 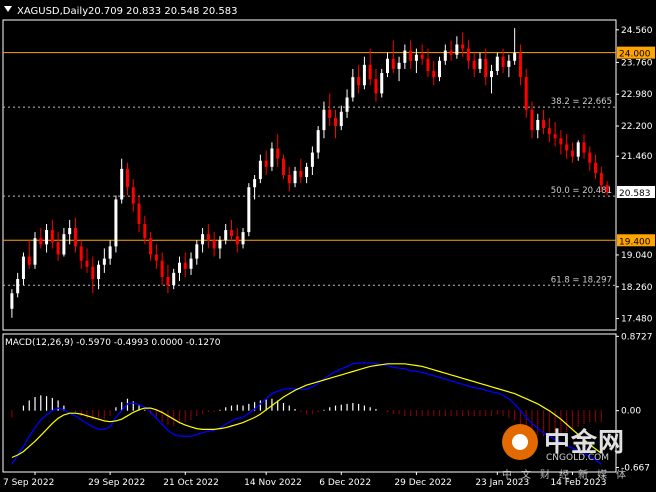 I want to click on price-tick-7: 17.480, so click(x=637, y=320).